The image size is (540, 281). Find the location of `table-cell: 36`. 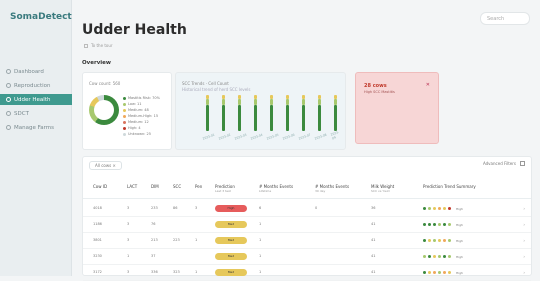

table-cell: 36 is located at coordinates (373, 208).